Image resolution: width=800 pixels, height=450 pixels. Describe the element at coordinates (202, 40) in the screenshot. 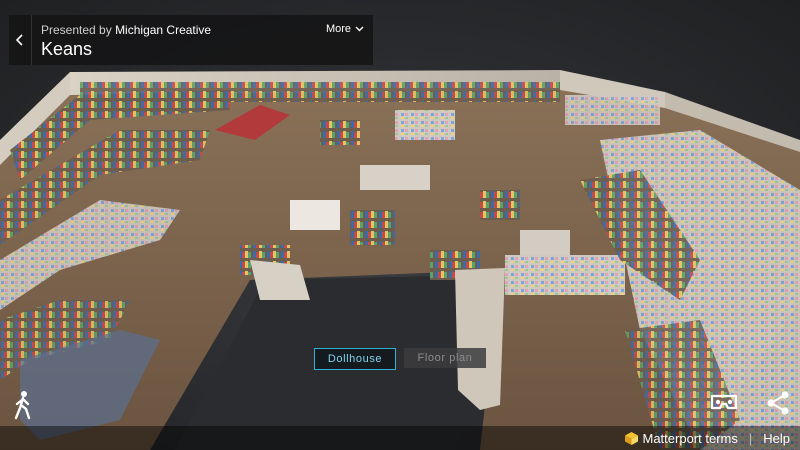

I see `title-text-block: Presented by Michigan Creative Keans` at that location.